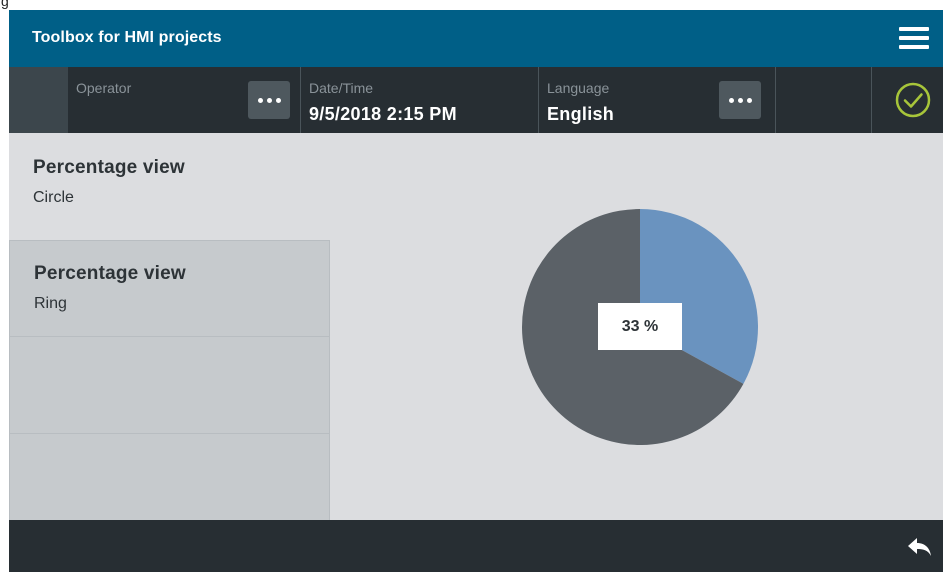 Image resolution: width=943 pixels, height=572 pixels. Describe the element at coordinates (127, 37) in the screenshot. I see `app-title: Toolbox for HMI projects` at that location.